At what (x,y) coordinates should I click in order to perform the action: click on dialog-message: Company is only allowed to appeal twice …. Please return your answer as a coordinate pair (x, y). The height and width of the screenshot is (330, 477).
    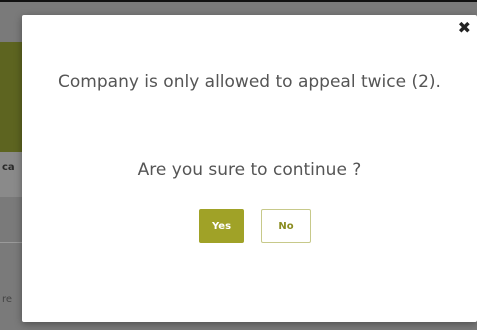
    Looking at the image, I should click on (249, 82).